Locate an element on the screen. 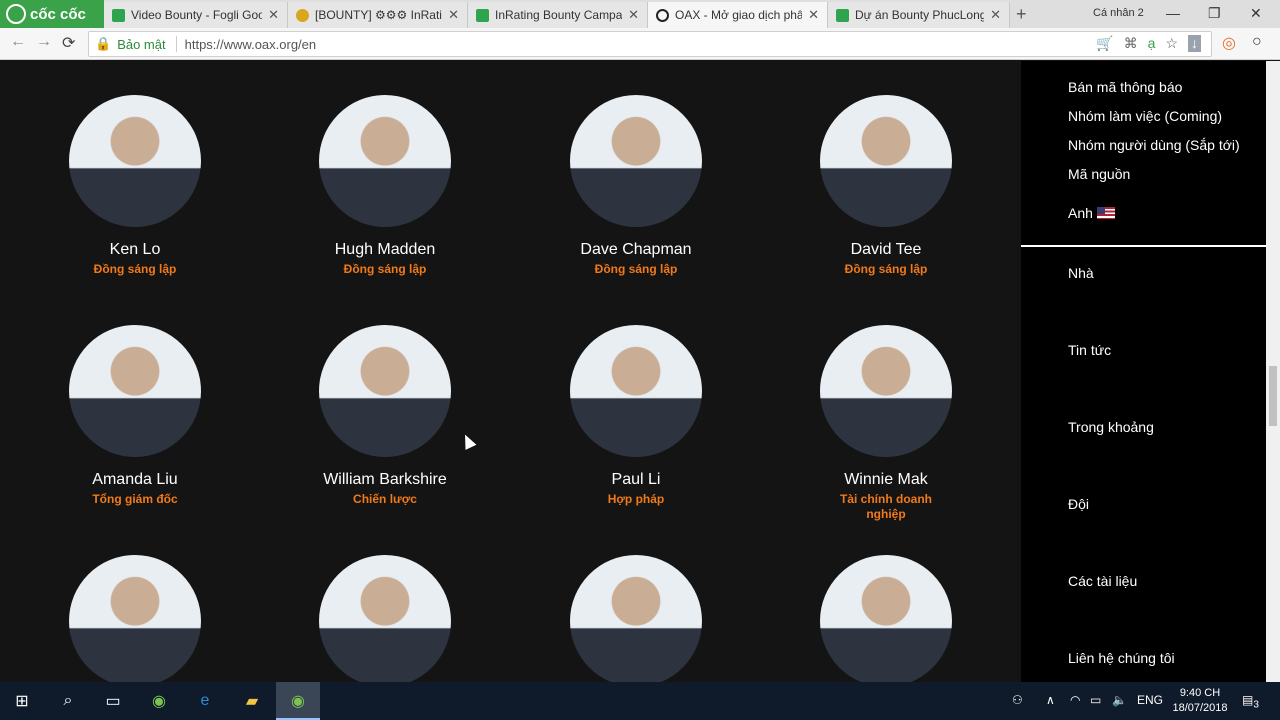 This screenshot has height=720, width=1280. back-icon: ← is located at coordinates (18, 42).